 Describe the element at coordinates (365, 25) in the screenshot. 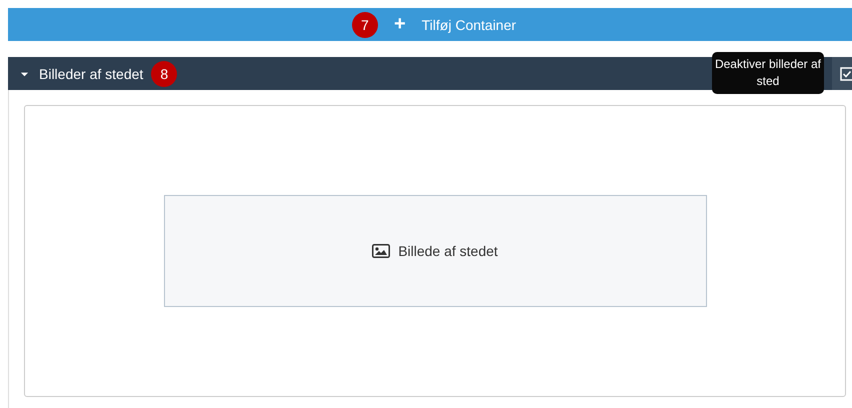

I see `step-badge: 7` at that location.